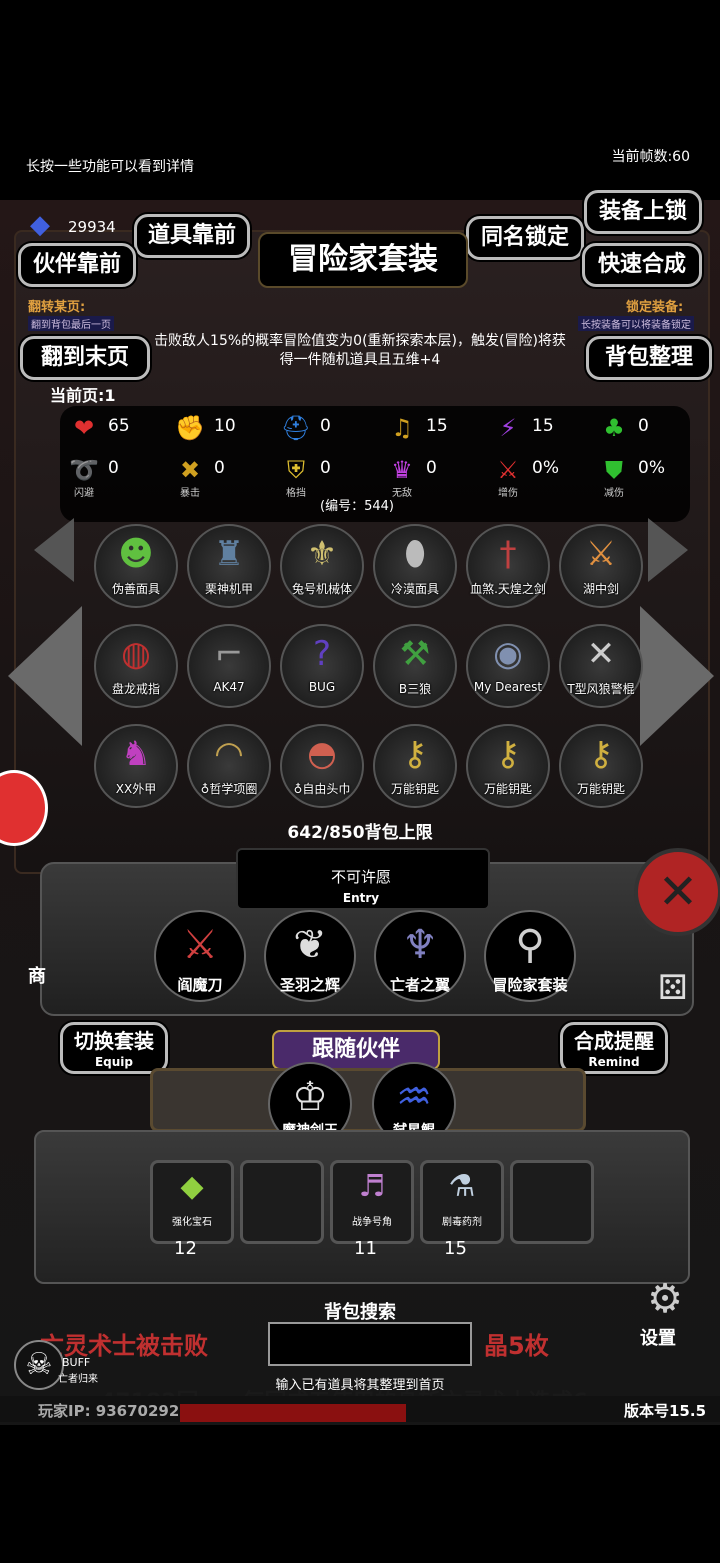 The width and height of the screenshot is (720, 1563). Describe the element at coordinates (370, 1344) in the screenshot. I see `search-input` at that location.